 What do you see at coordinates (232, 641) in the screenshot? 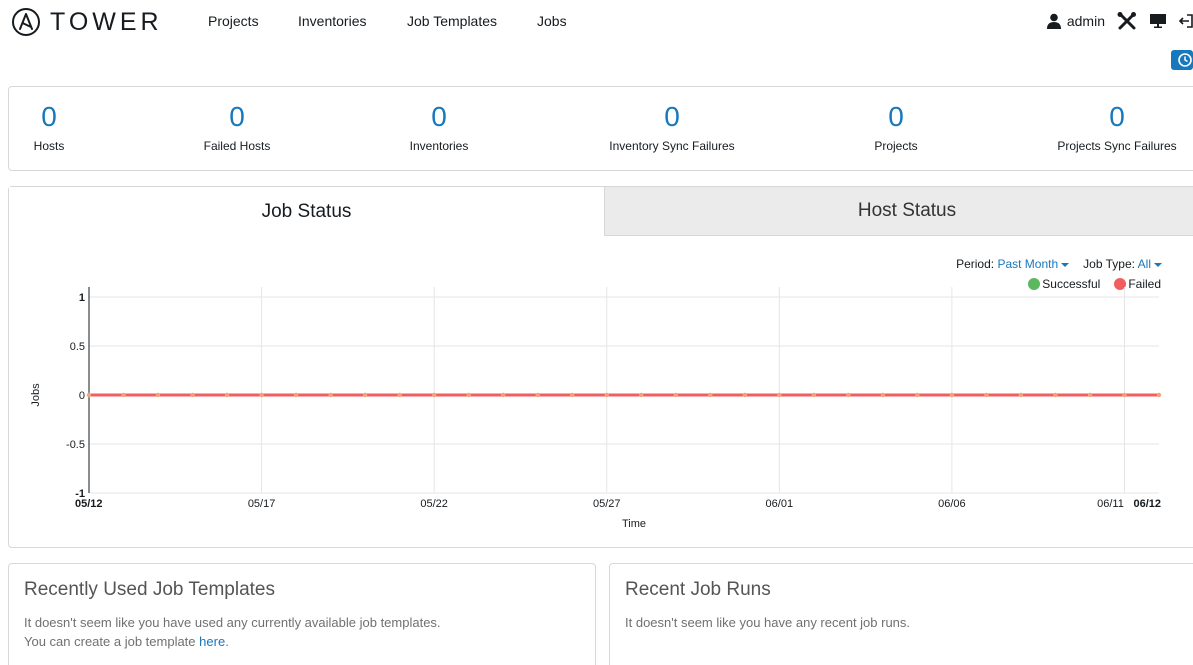
I see `create-hint: You can create a job template here.` at bounding box center [232, 641].